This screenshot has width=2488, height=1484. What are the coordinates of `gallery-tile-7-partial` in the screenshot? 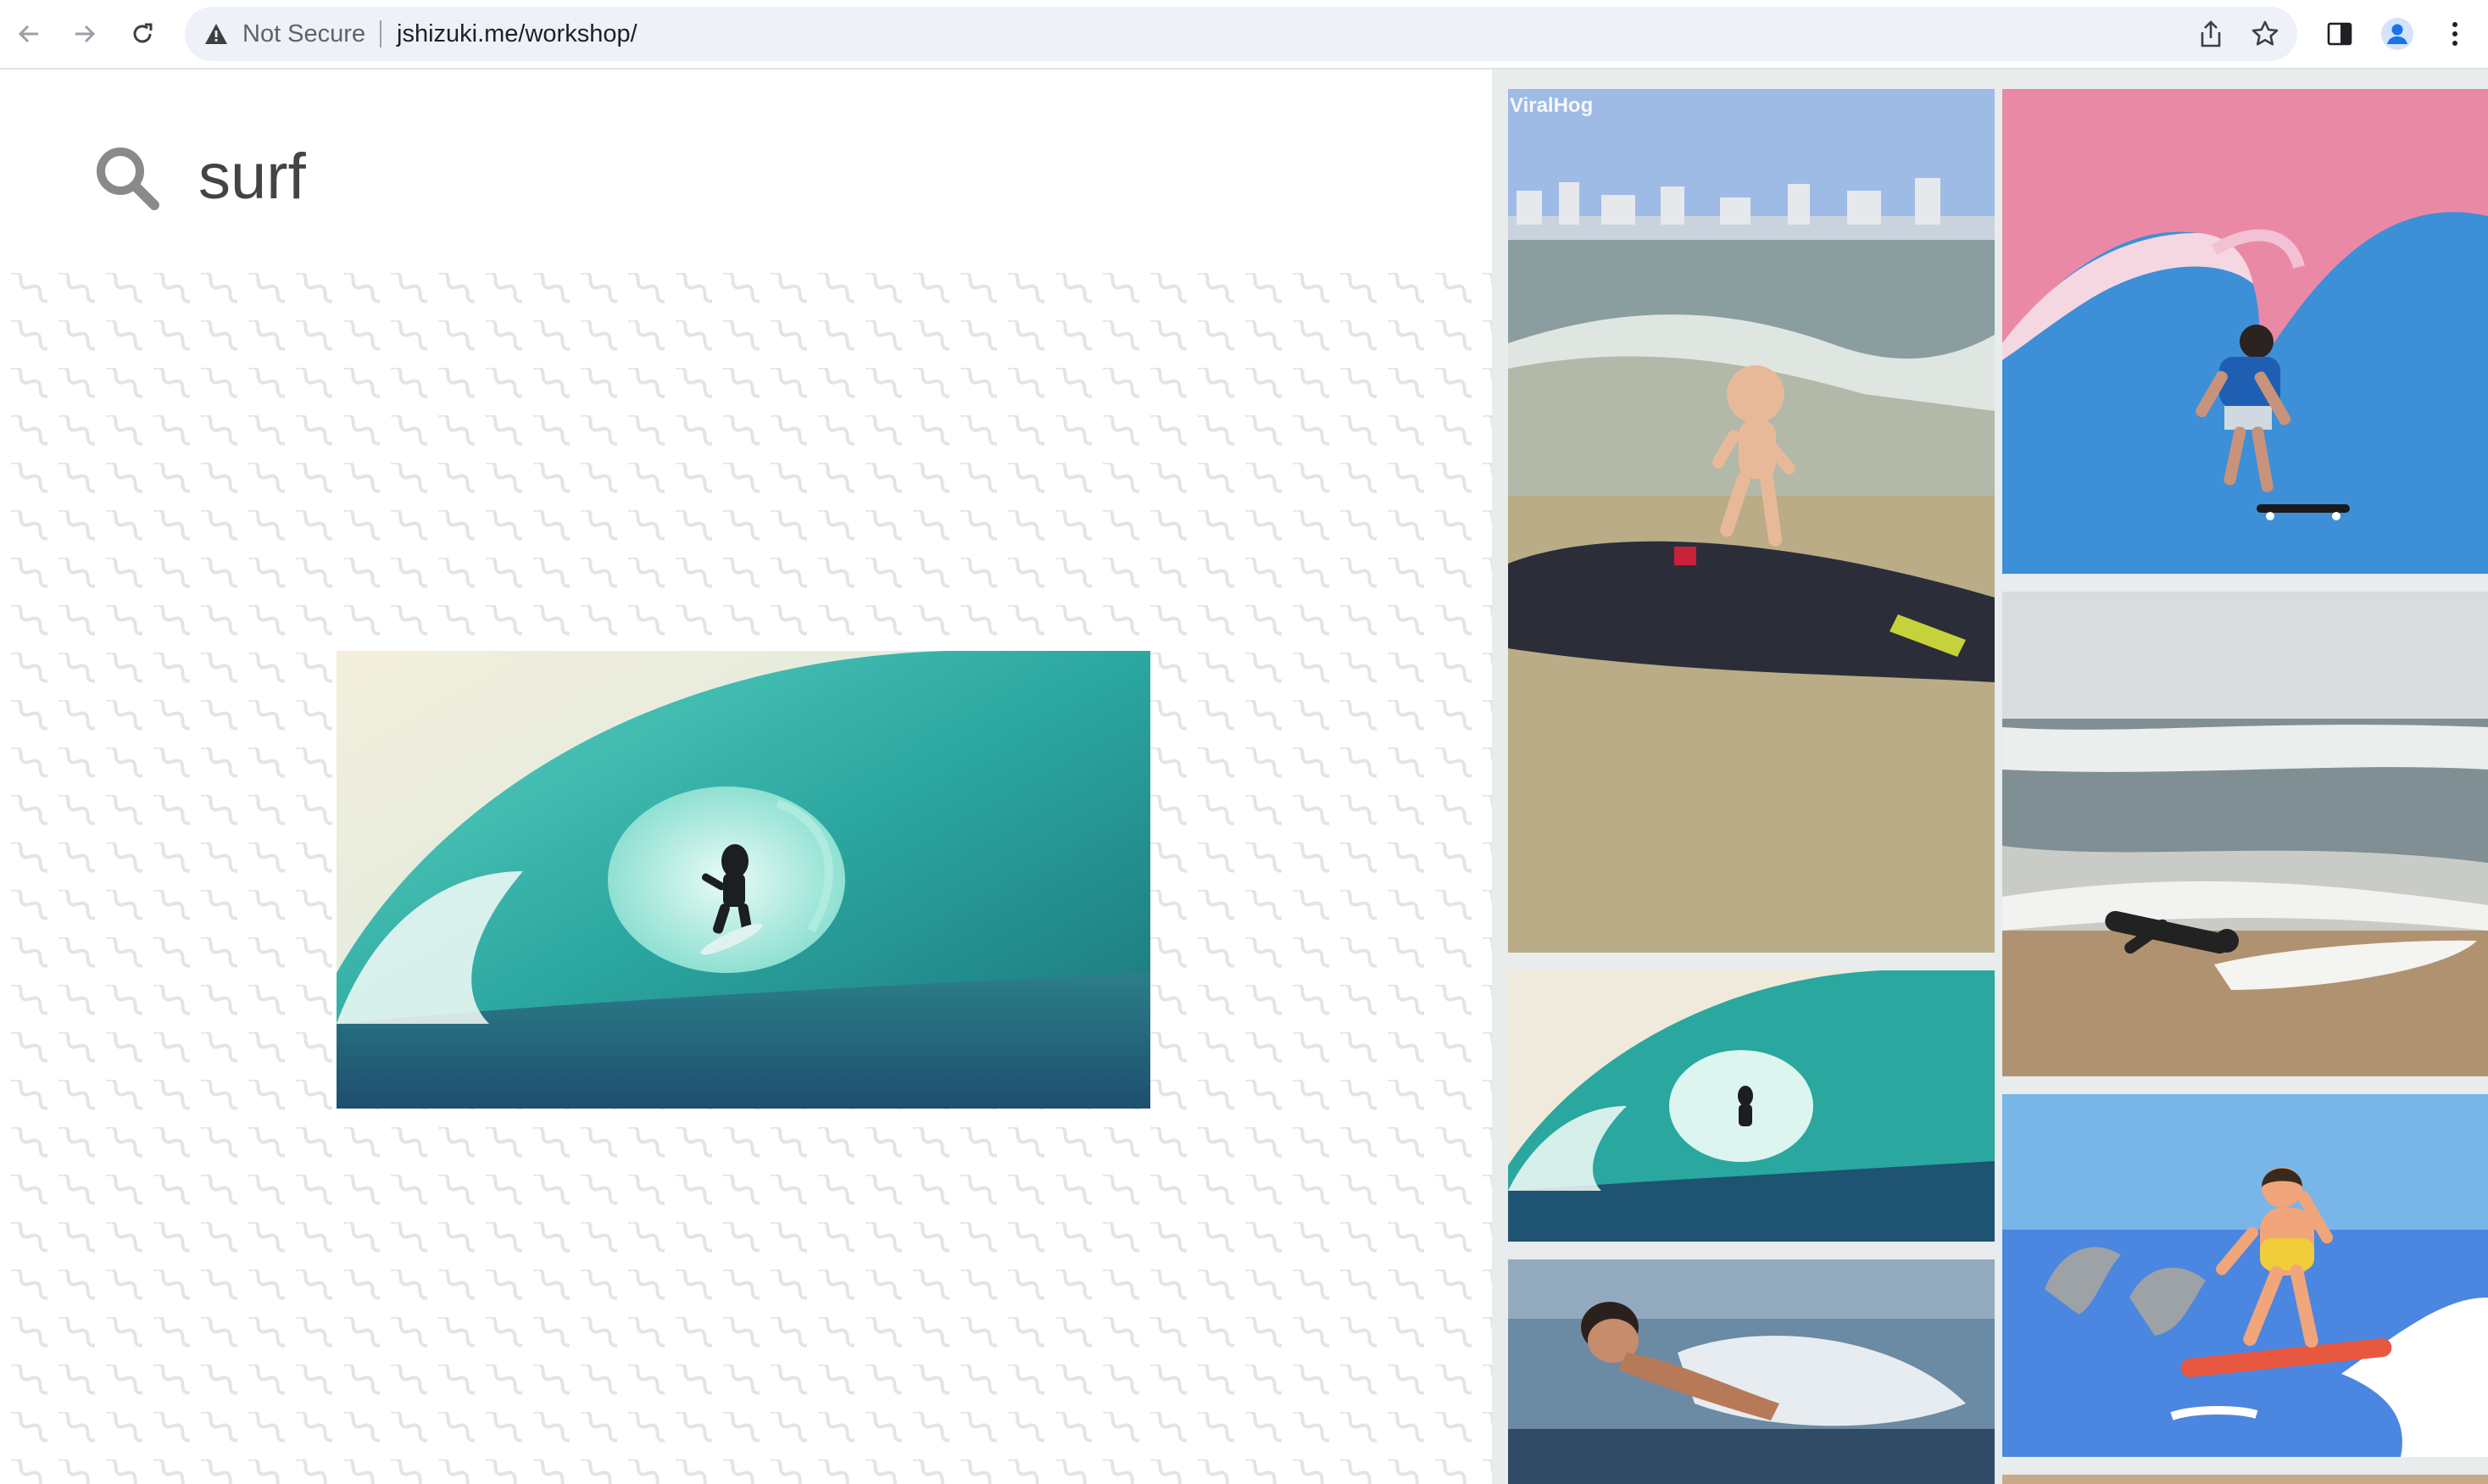 It's located at (2245, 1480).